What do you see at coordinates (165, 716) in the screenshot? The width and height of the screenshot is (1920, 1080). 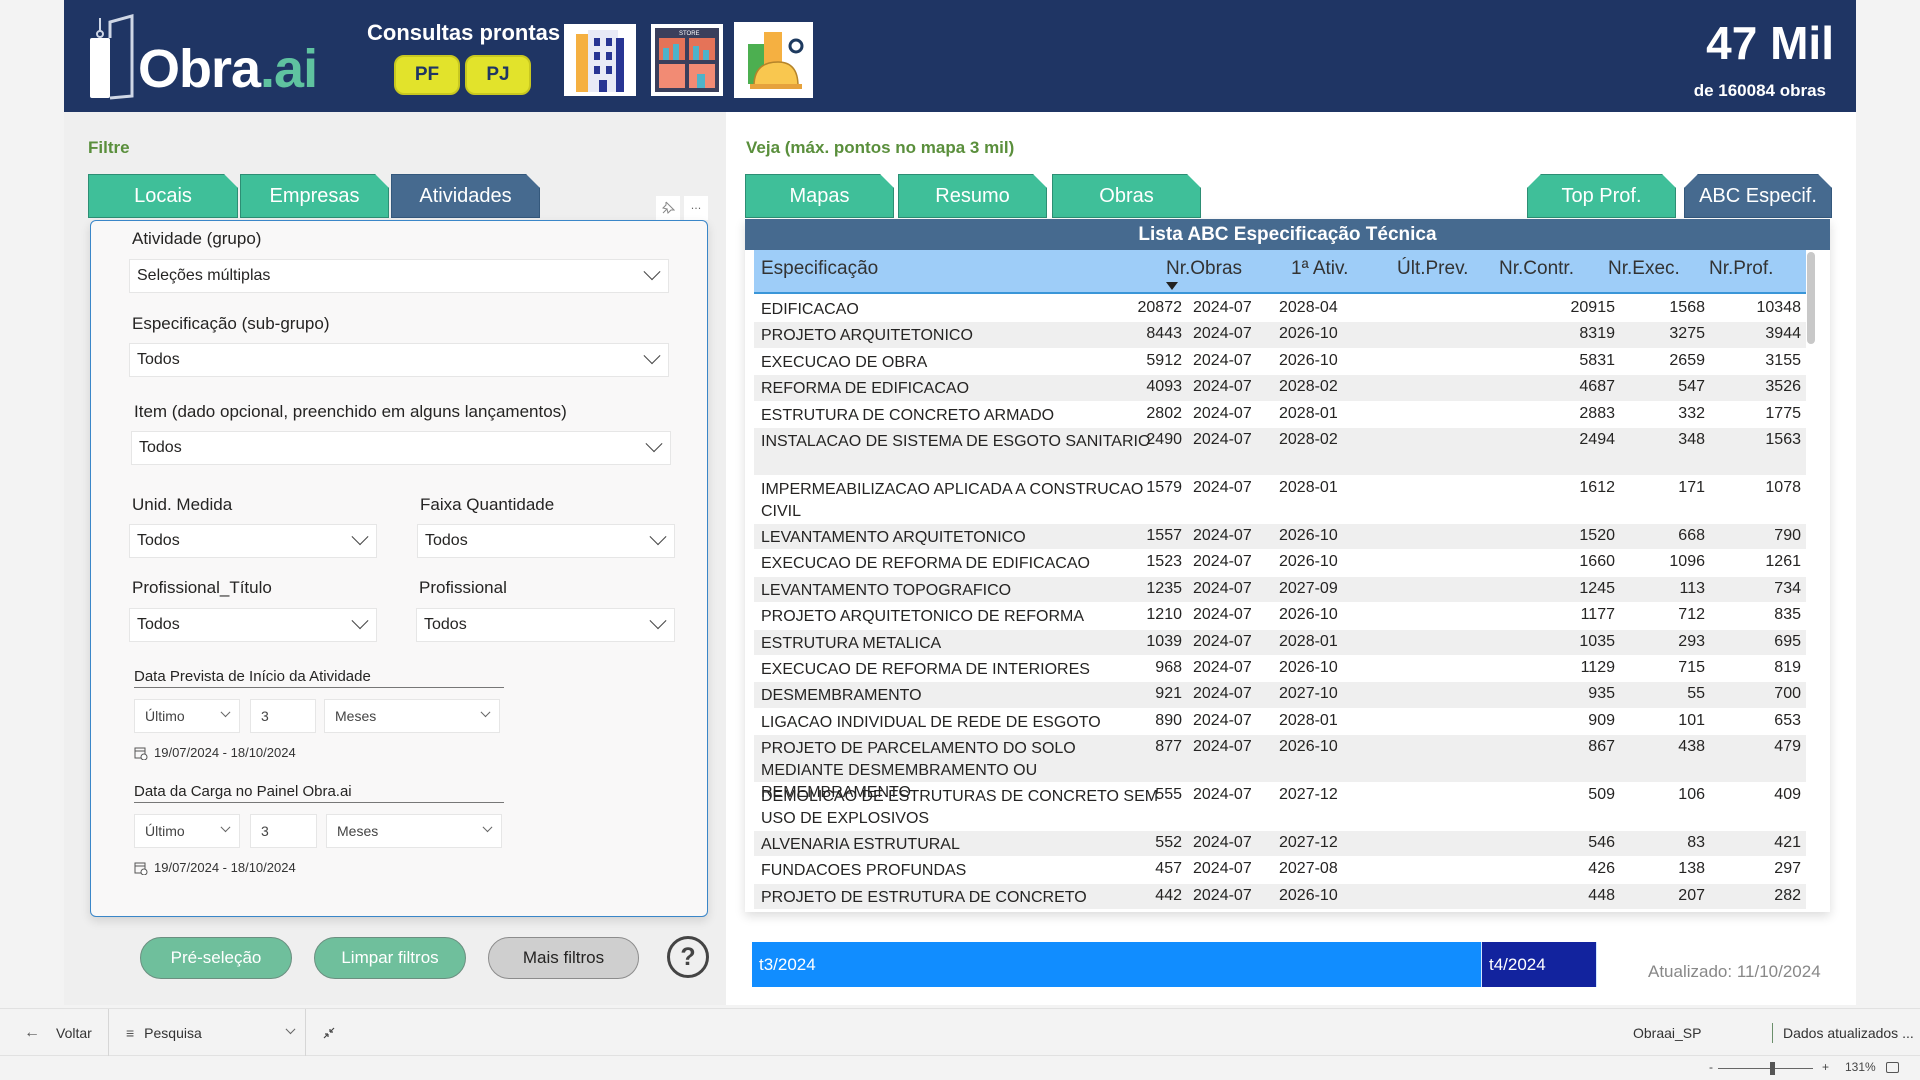 I see `data-prevista-mode-value: Último` at bounding box center [165, 716].